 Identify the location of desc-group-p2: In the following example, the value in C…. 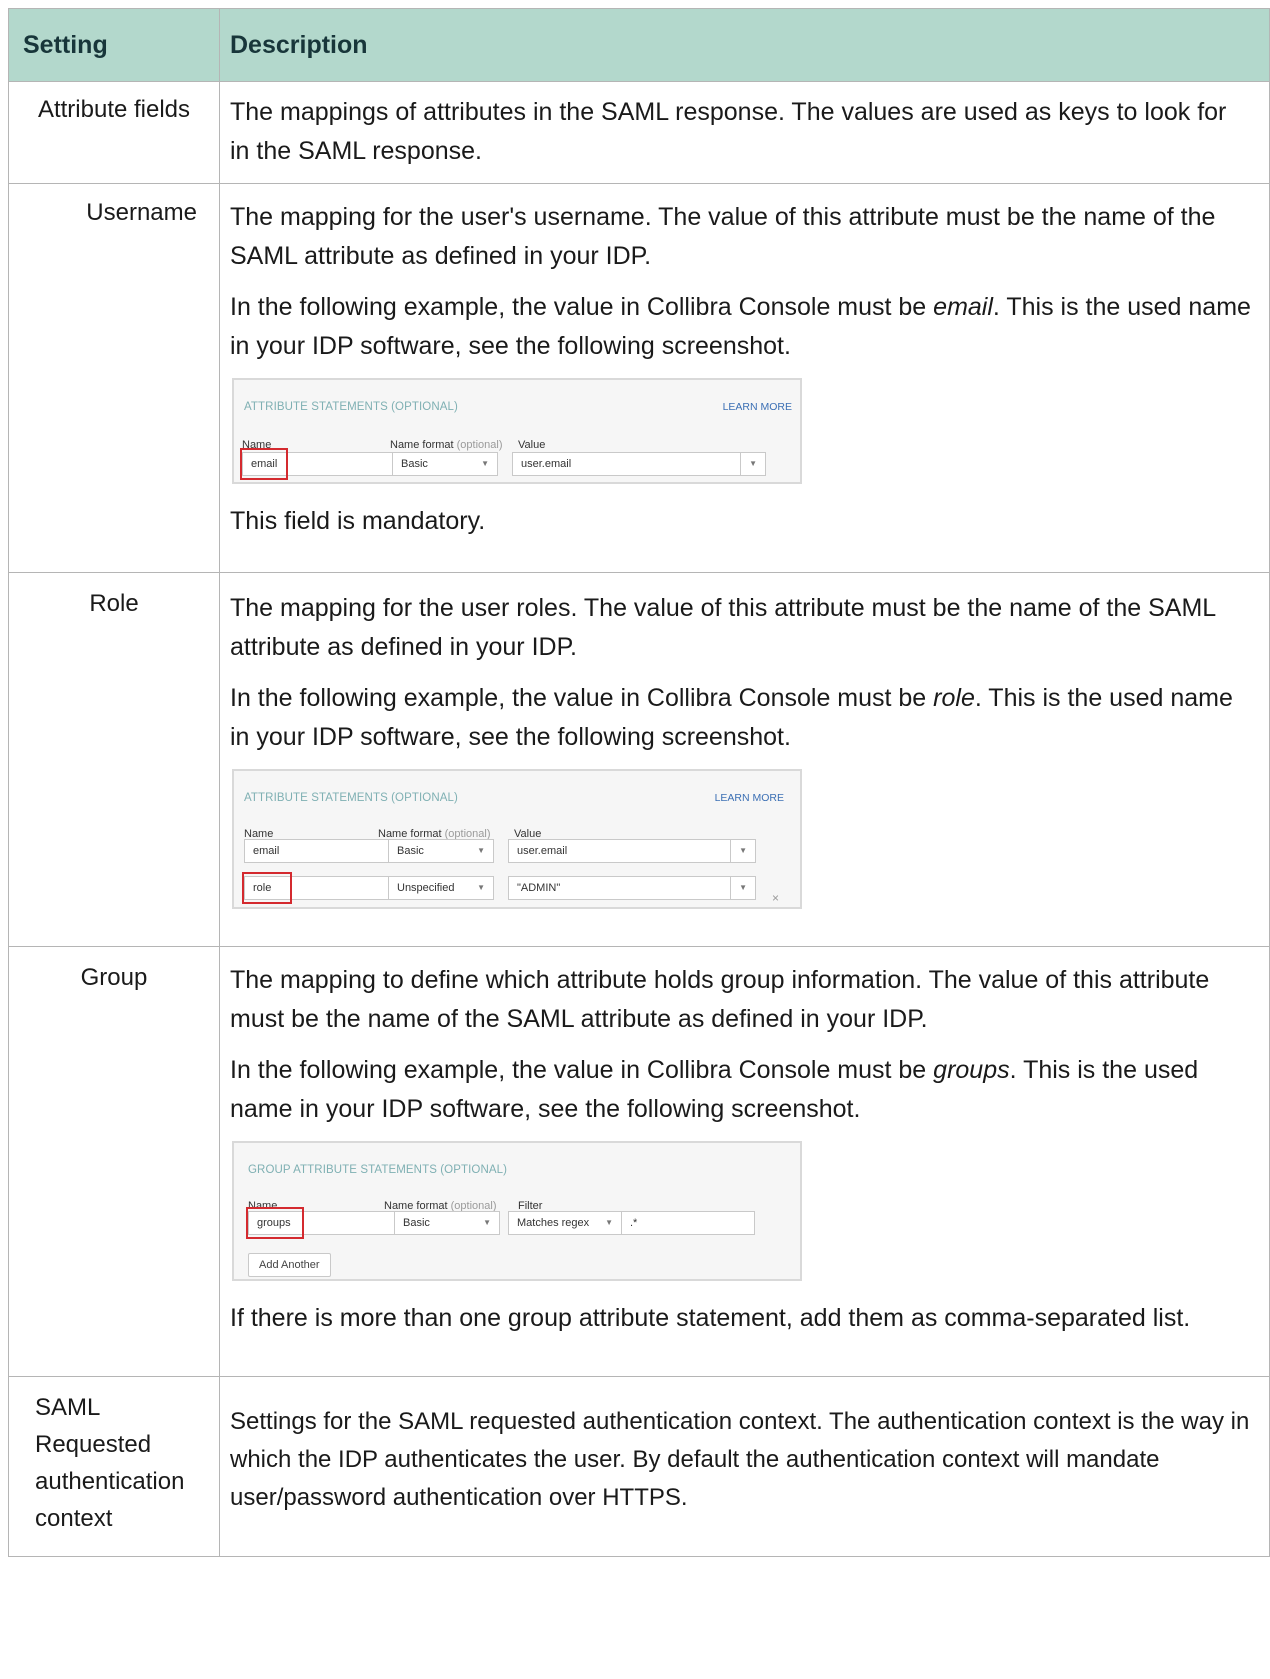
(714, 1089).